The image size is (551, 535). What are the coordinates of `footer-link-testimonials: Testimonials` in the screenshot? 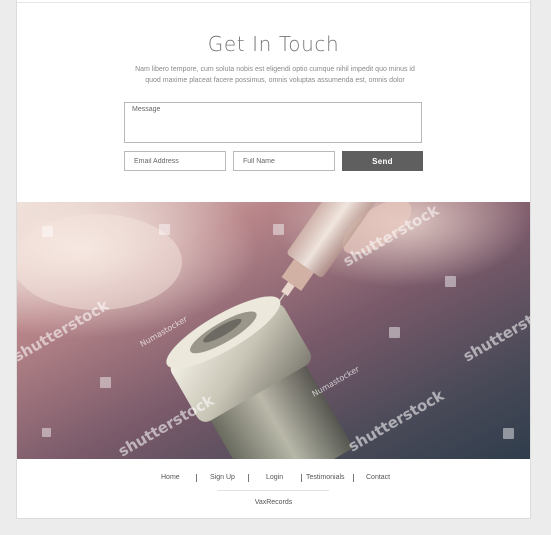 It's located at (325, 477).